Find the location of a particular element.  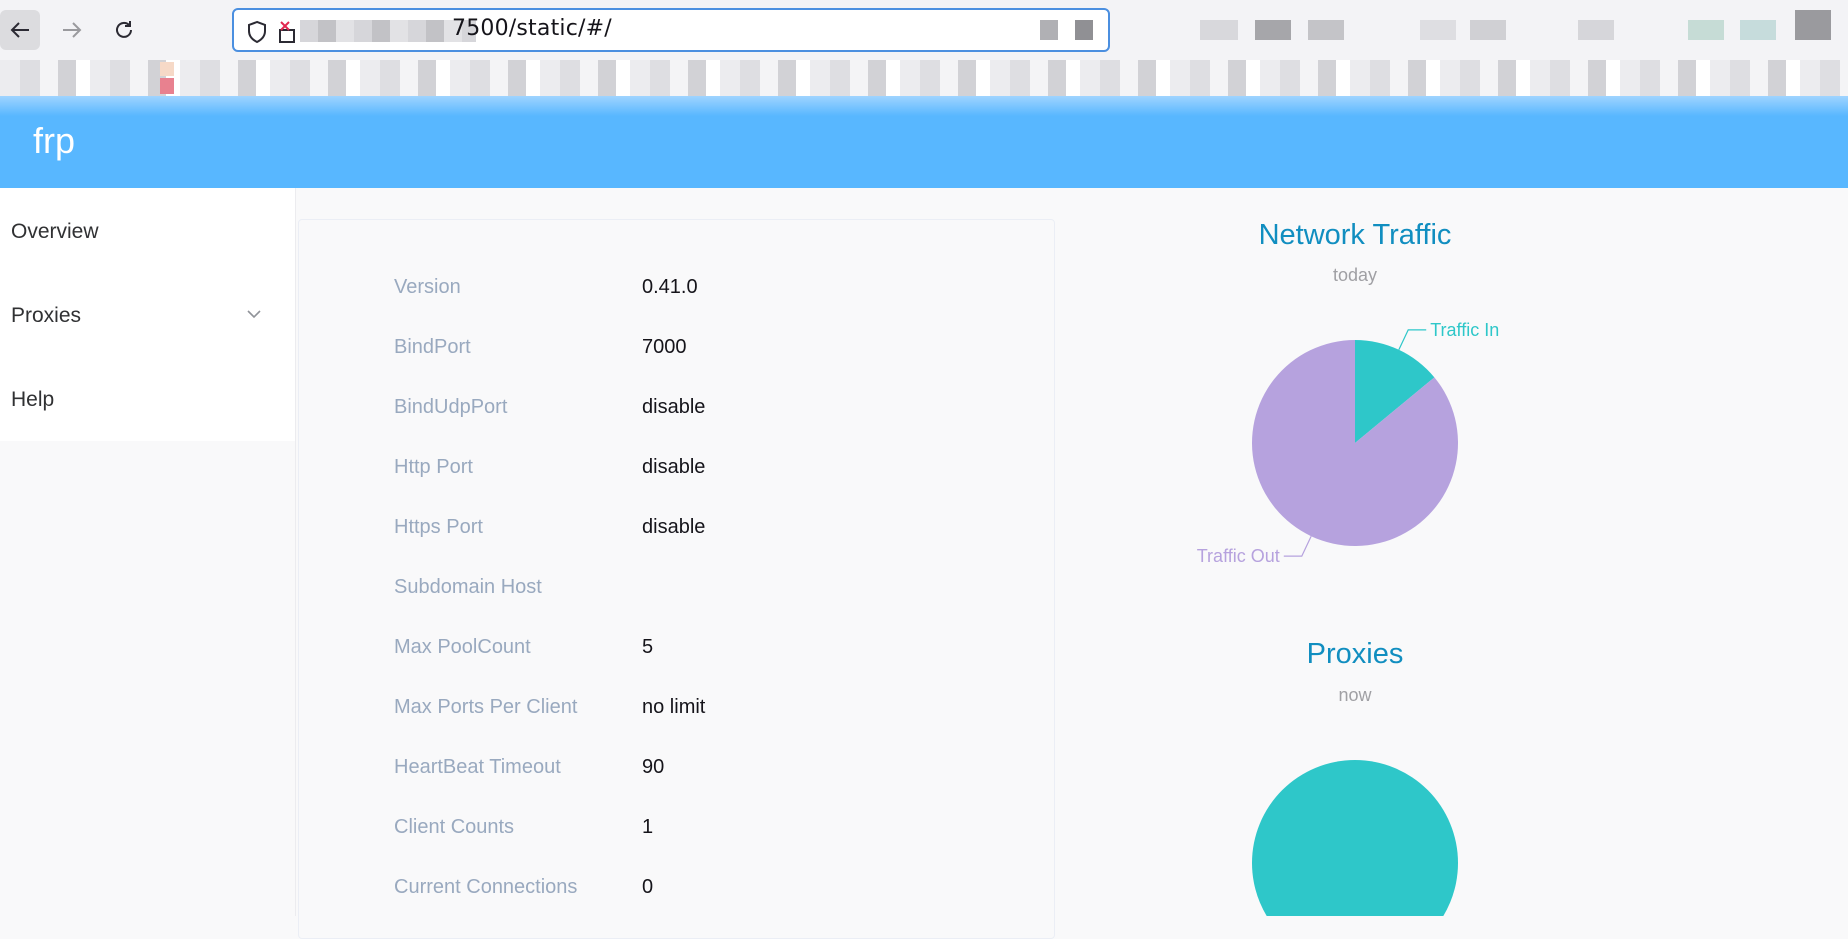

traffic-chart-title: Network Traffic is located at coordinates (1355, 235).